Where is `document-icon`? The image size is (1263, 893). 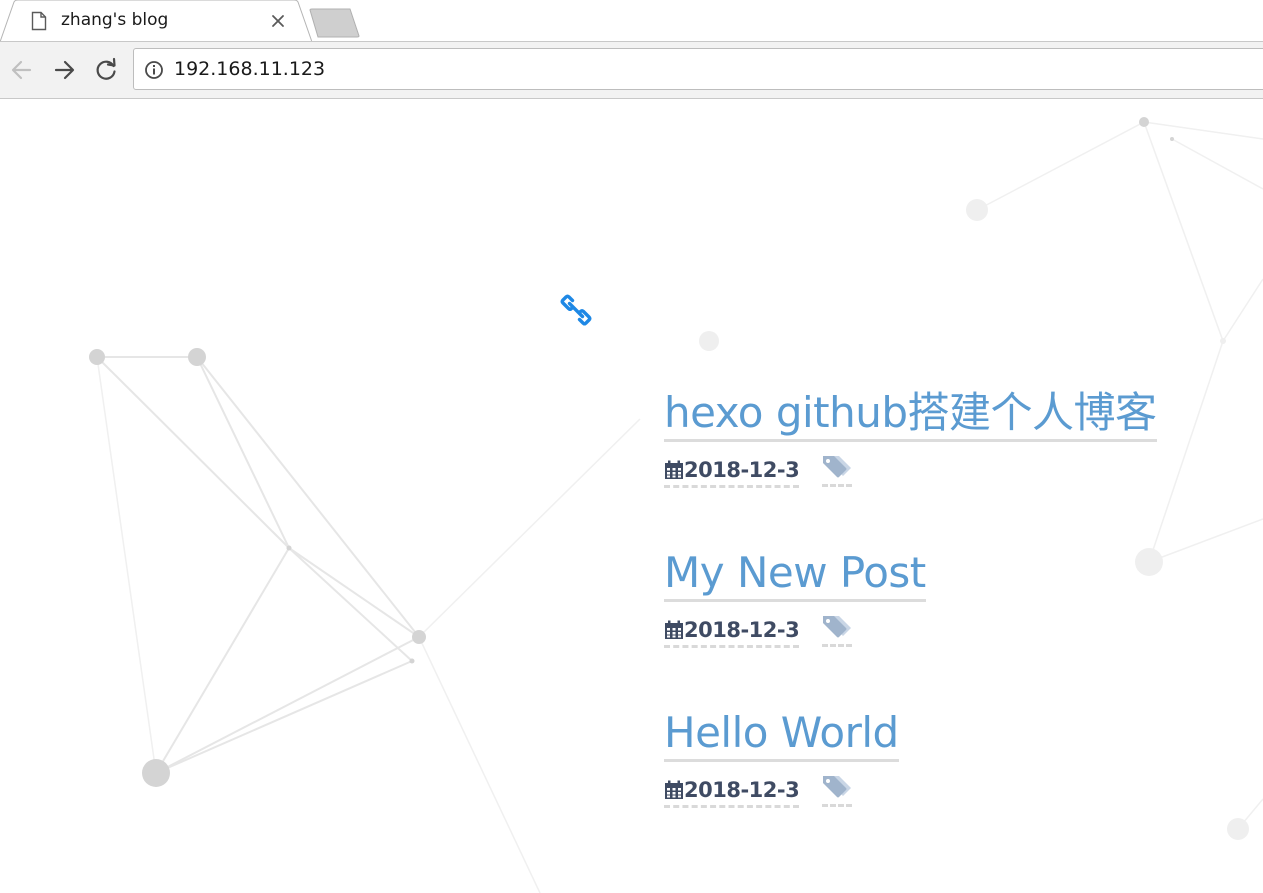
document-icon is located at coordinates (39, 21).